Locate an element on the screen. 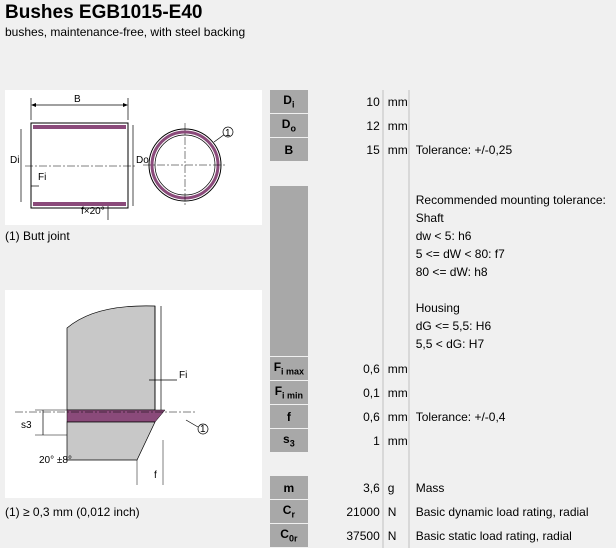  symbol-s3: s3 is located at coordinates (289, 440).